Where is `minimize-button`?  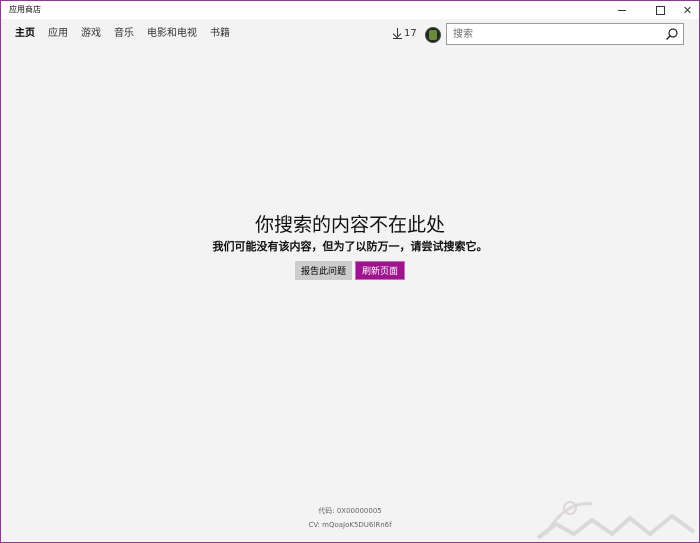 minimize-button is located at coordinates (622, 10).